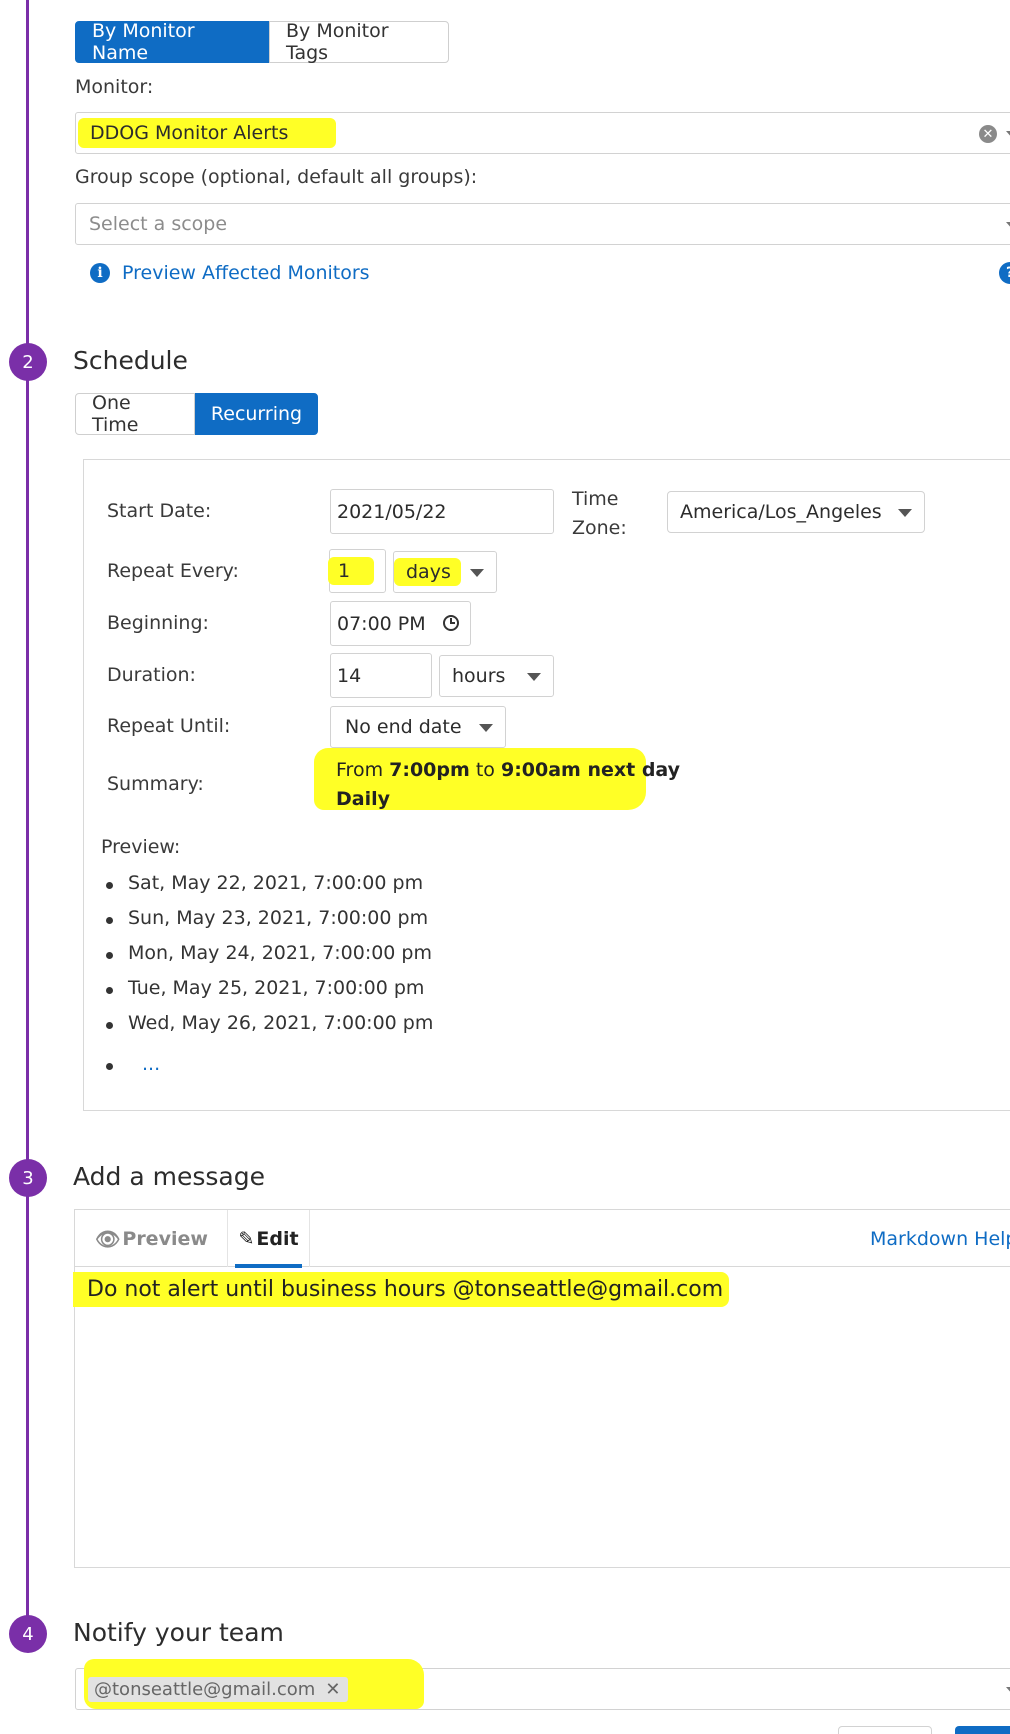 The height and width of the screenshot is (1734, 1010). Describe the element at coordinates (332, 1689) in the screenshot. I see `remove-recipient-icon: ✕` at that location.